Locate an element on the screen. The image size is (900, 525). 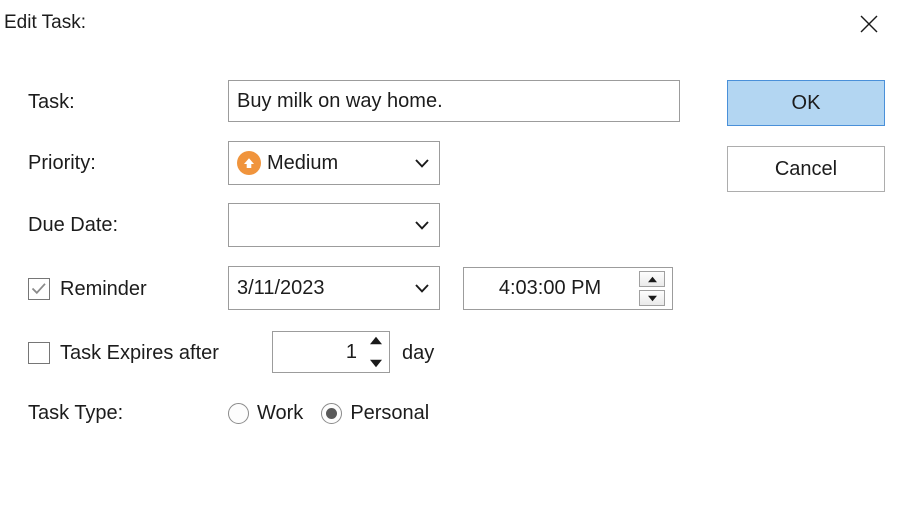
reminder-time-down-button is located at coordinates (652, 298).